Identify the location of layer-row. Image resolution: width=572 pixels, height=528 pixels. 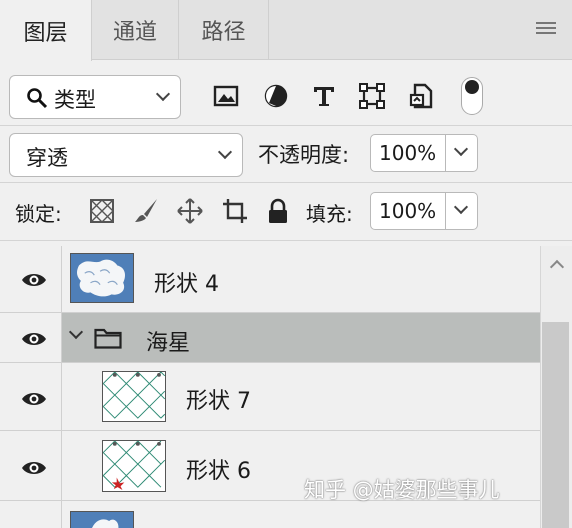
(270, 514).